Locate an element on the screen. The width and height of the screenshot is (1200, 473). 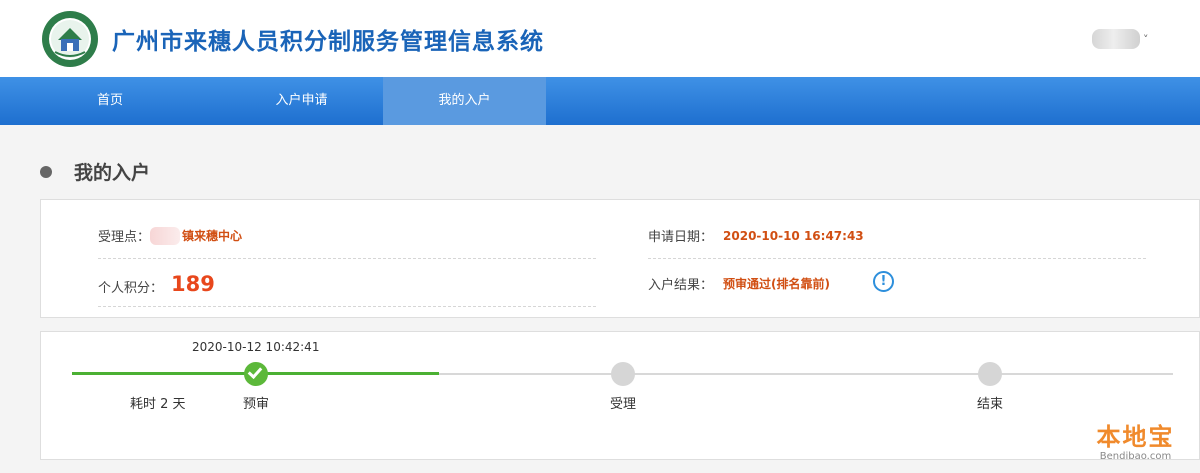
step-label-preview: 预审 is located at coordinates (256, 404).